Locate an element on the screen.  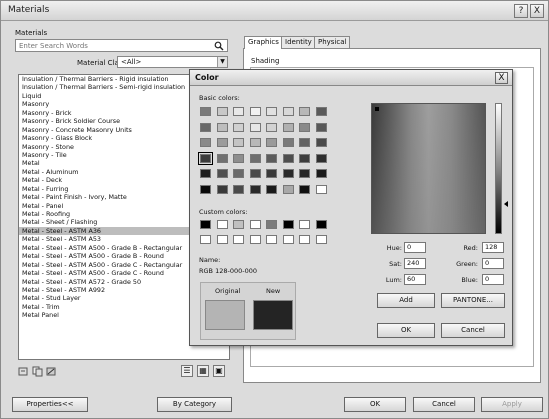
apply-button: Apply is located at coordinates (512, 404).